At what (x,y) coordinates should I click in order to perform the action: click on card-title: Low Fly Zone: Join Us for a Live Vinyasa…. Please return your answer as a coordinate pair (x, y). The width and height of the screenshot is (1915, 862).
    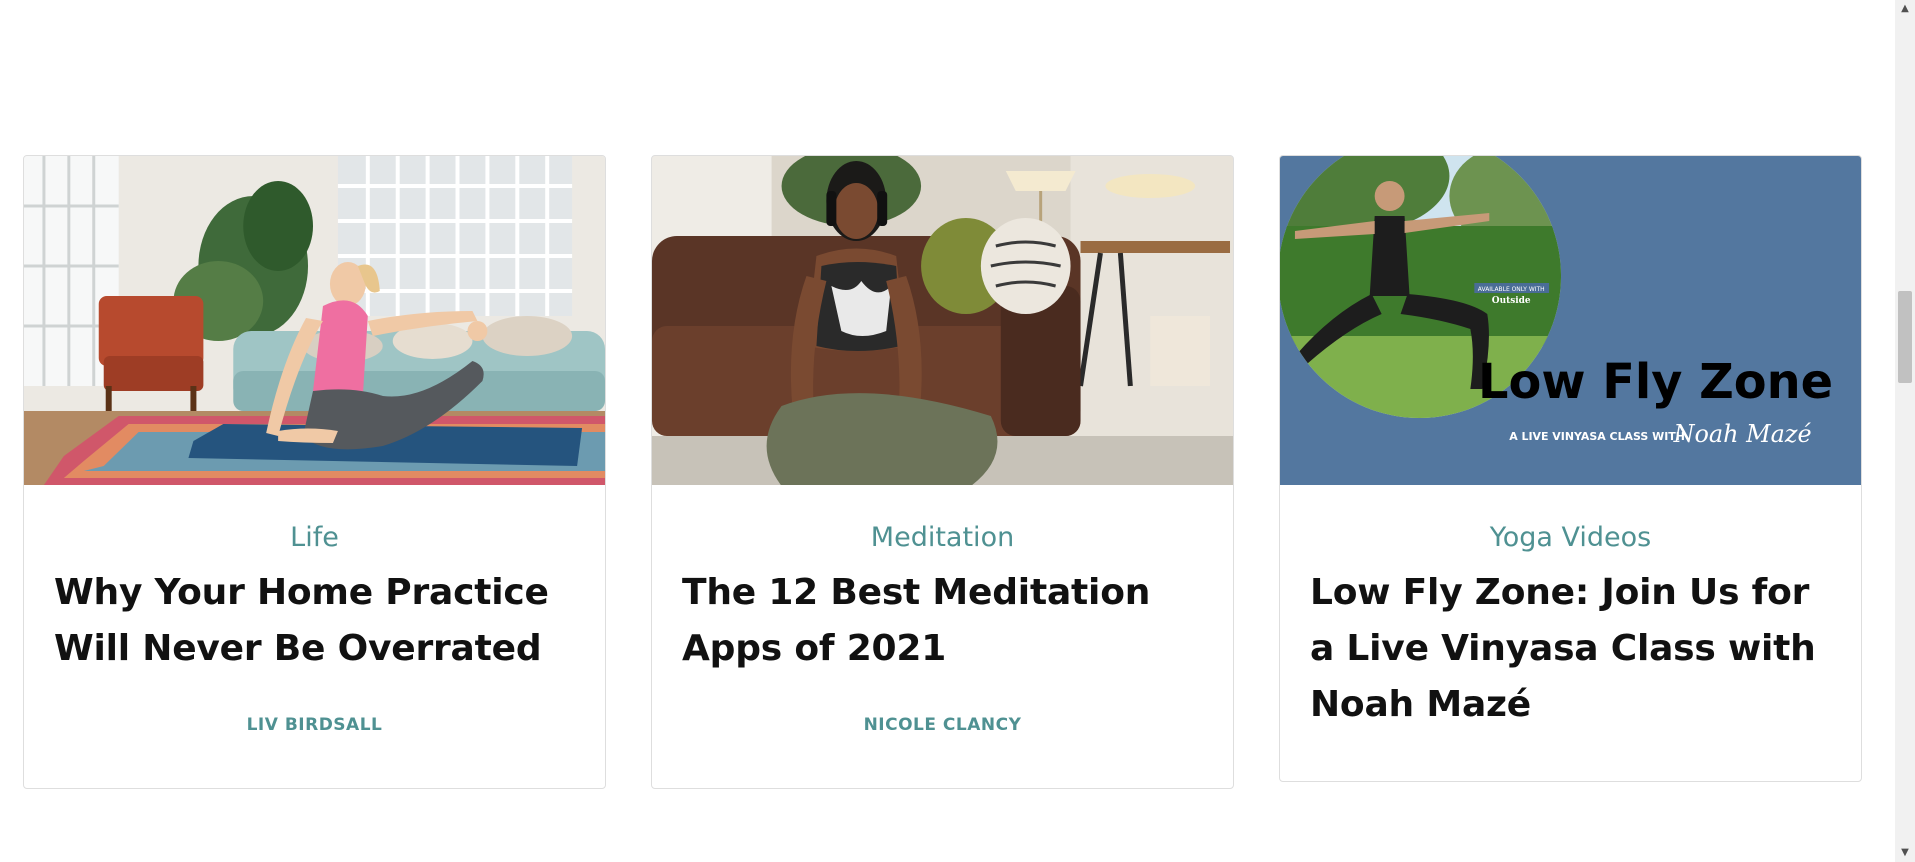
    Looking at the image, I should click on (1570, 649).